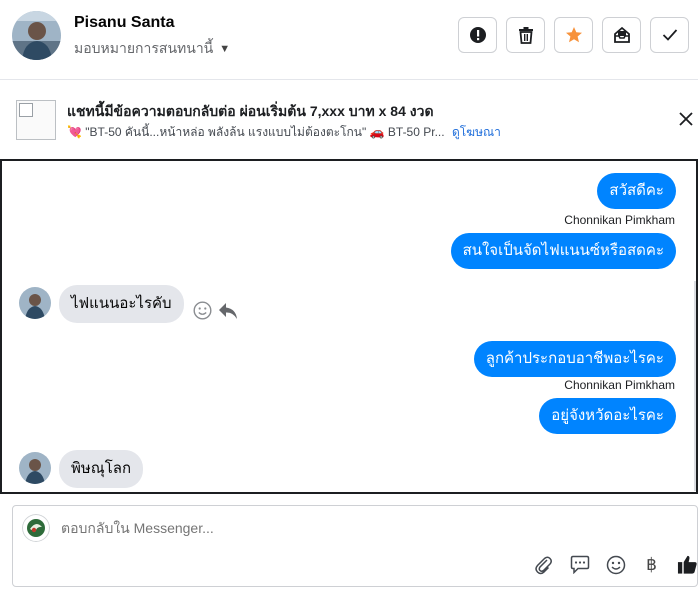 The width and height of the screenshot is (698, 596). What do you see at coordinates (228, 311) in the screenshot?
I see `reply-icon` at bounding box center [228, 311].